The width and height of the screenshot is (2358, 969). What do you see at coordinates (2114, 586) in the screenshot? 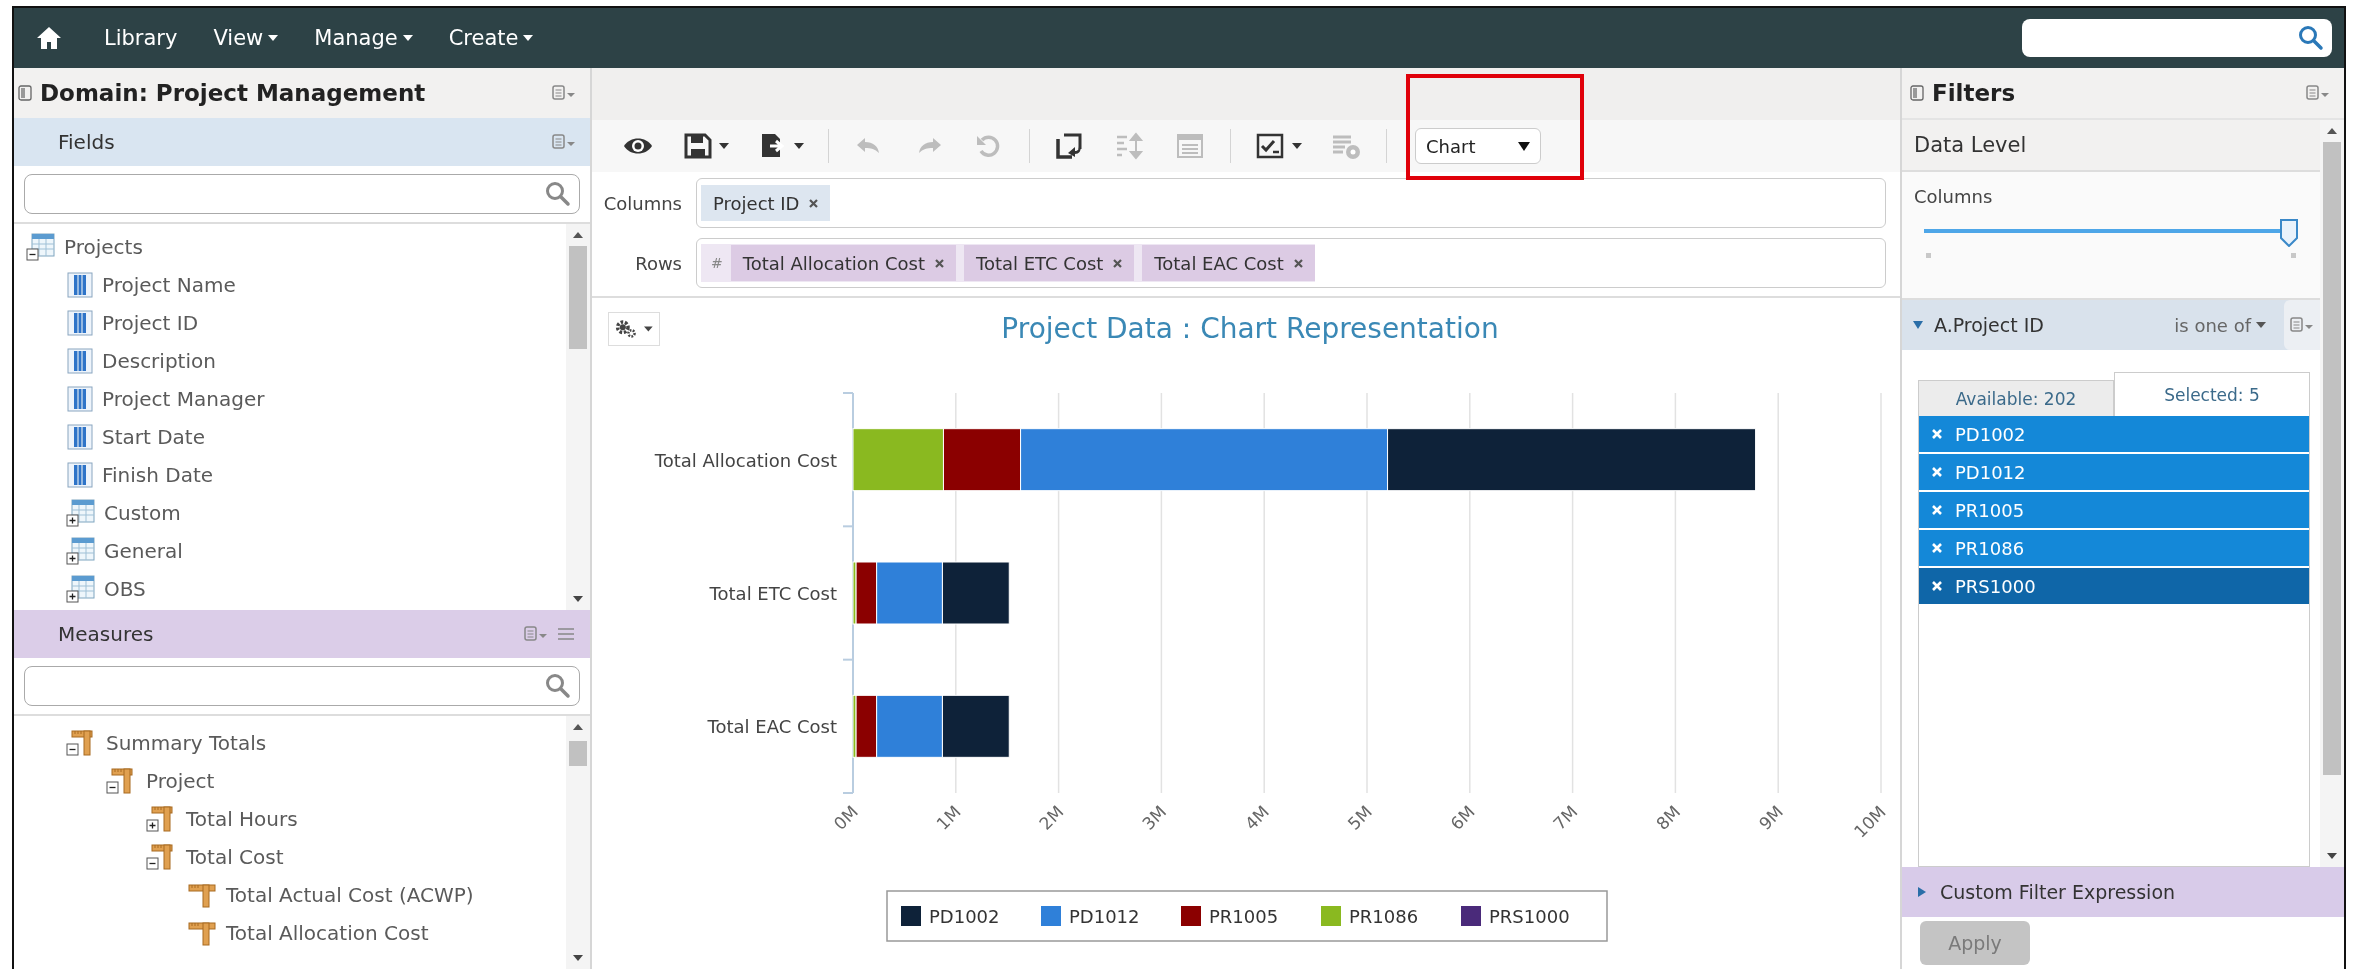
I see `selected-value: PRS1000` at bounding box center [2114, 586].